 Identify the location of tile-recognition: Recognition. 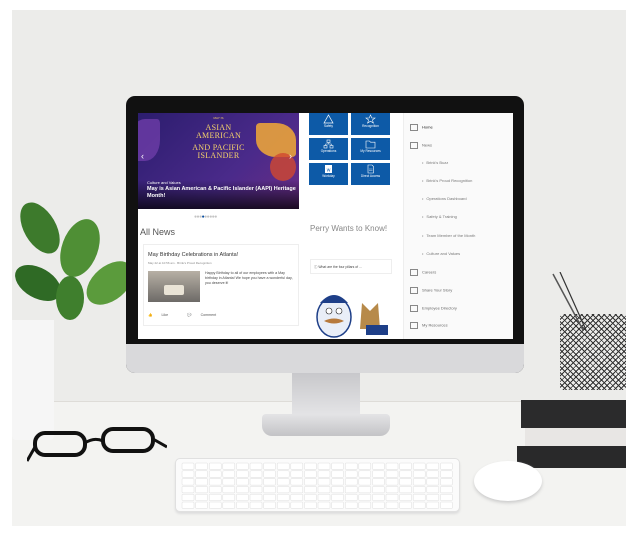
(370, 124).